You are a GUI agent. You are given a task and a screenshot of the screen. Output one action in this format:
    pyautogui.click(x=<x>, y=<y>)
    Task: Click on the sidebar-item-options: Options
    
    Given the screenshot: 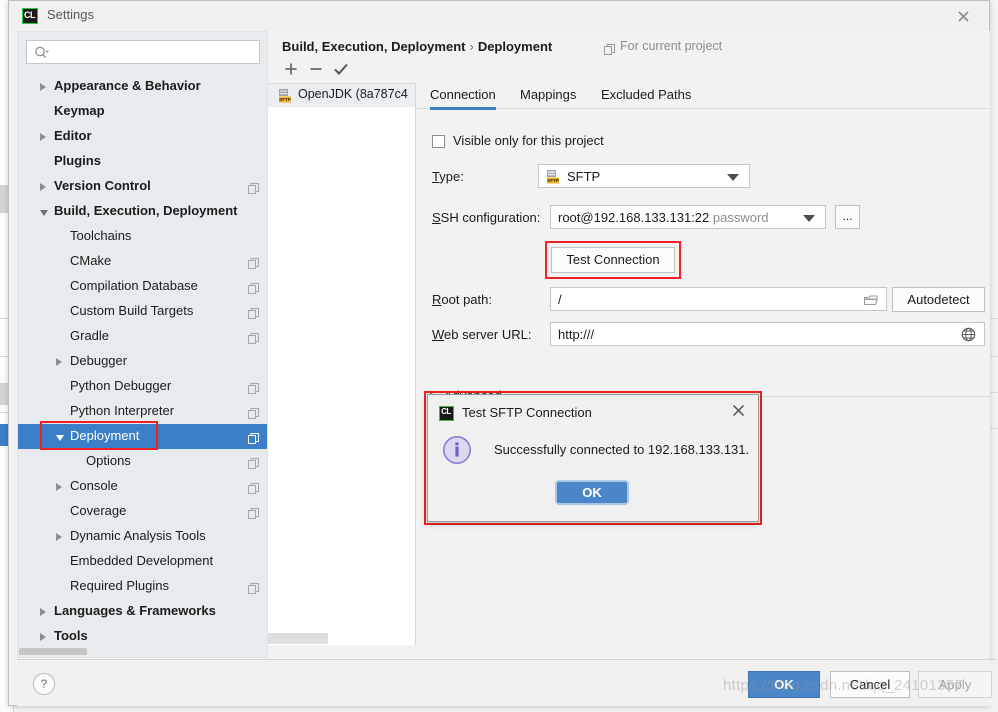 What is the action you would take?
    pyautogui.click(x=142, y=461)
    